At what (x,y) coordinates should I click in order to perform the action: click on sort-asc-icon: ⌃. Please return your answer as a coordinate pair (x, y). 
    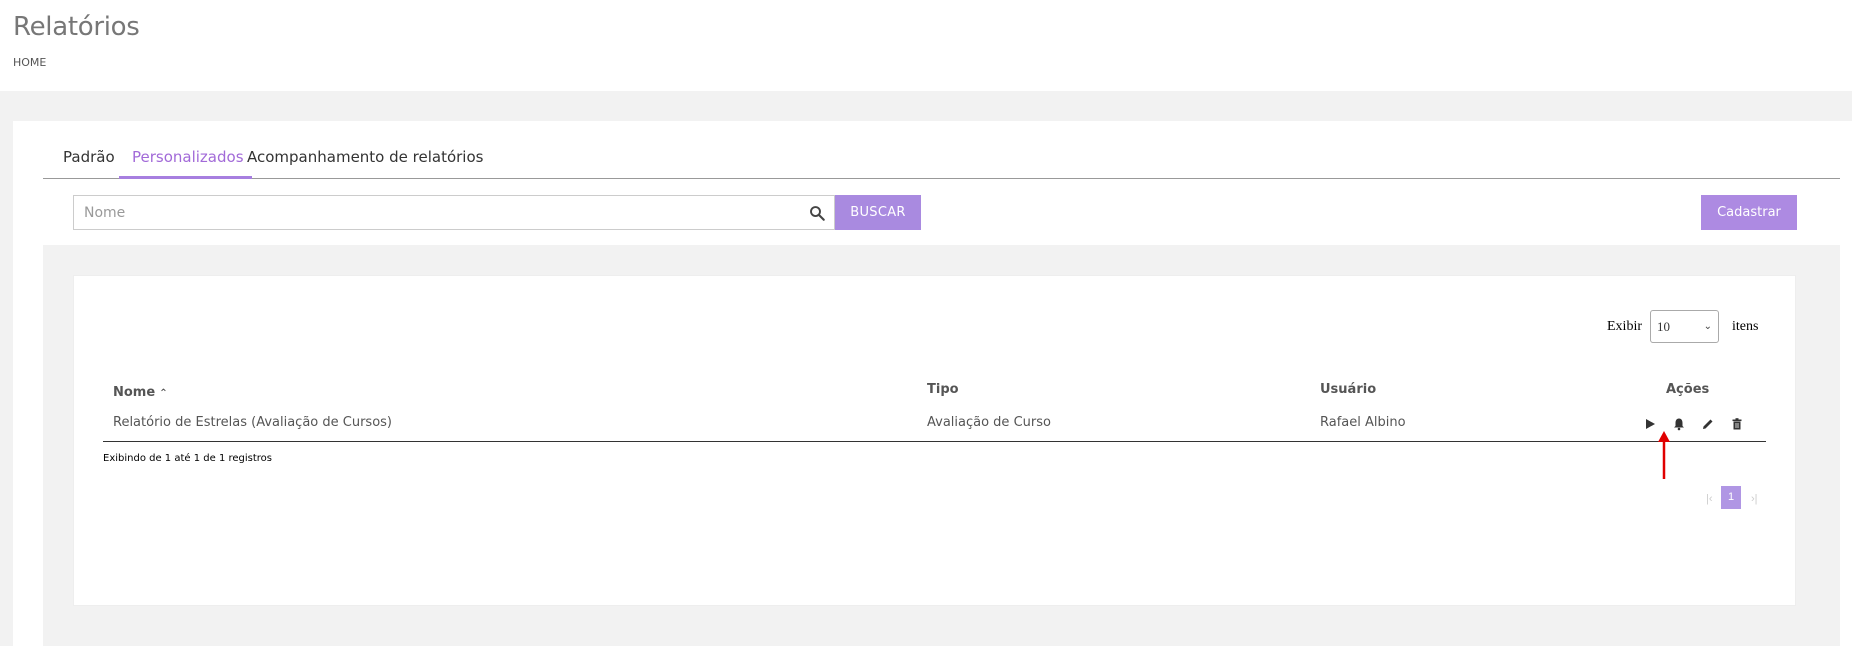
    Looking at the image, I should click on (163, 393).